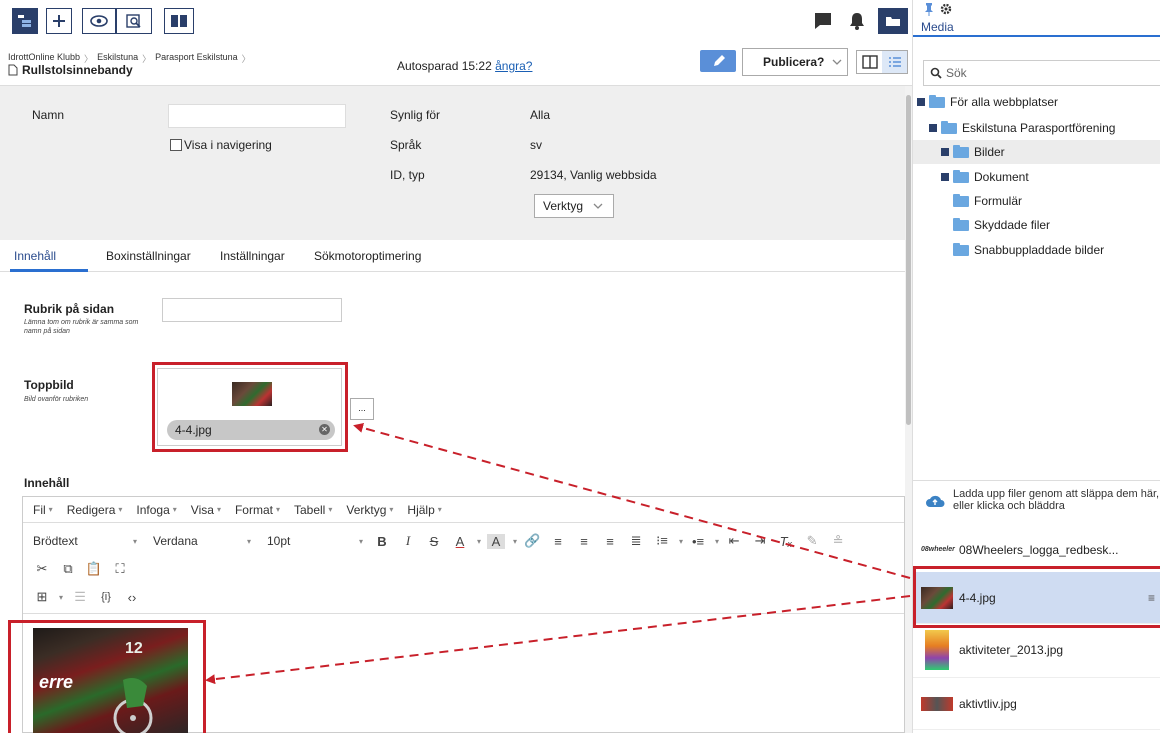  I want to click on arrow-to-editor-image, so click(558, 640).